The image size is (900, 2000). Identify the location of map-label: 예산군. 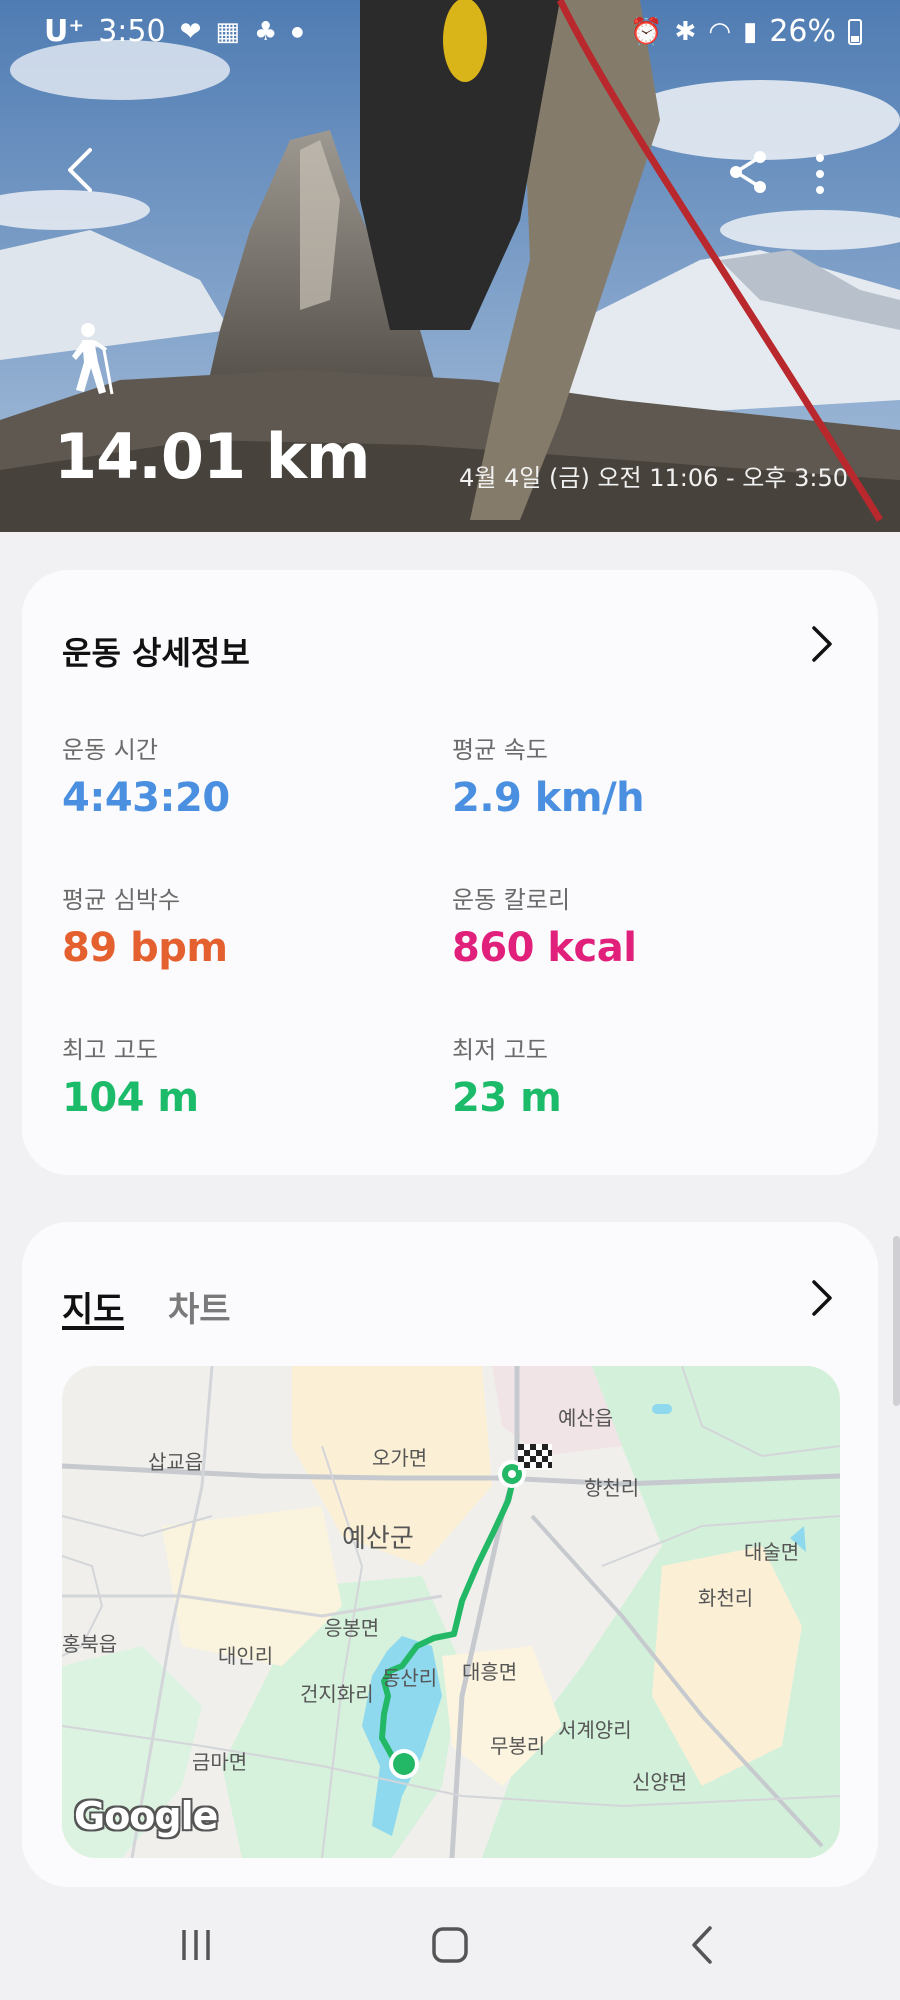
(378, 1539).